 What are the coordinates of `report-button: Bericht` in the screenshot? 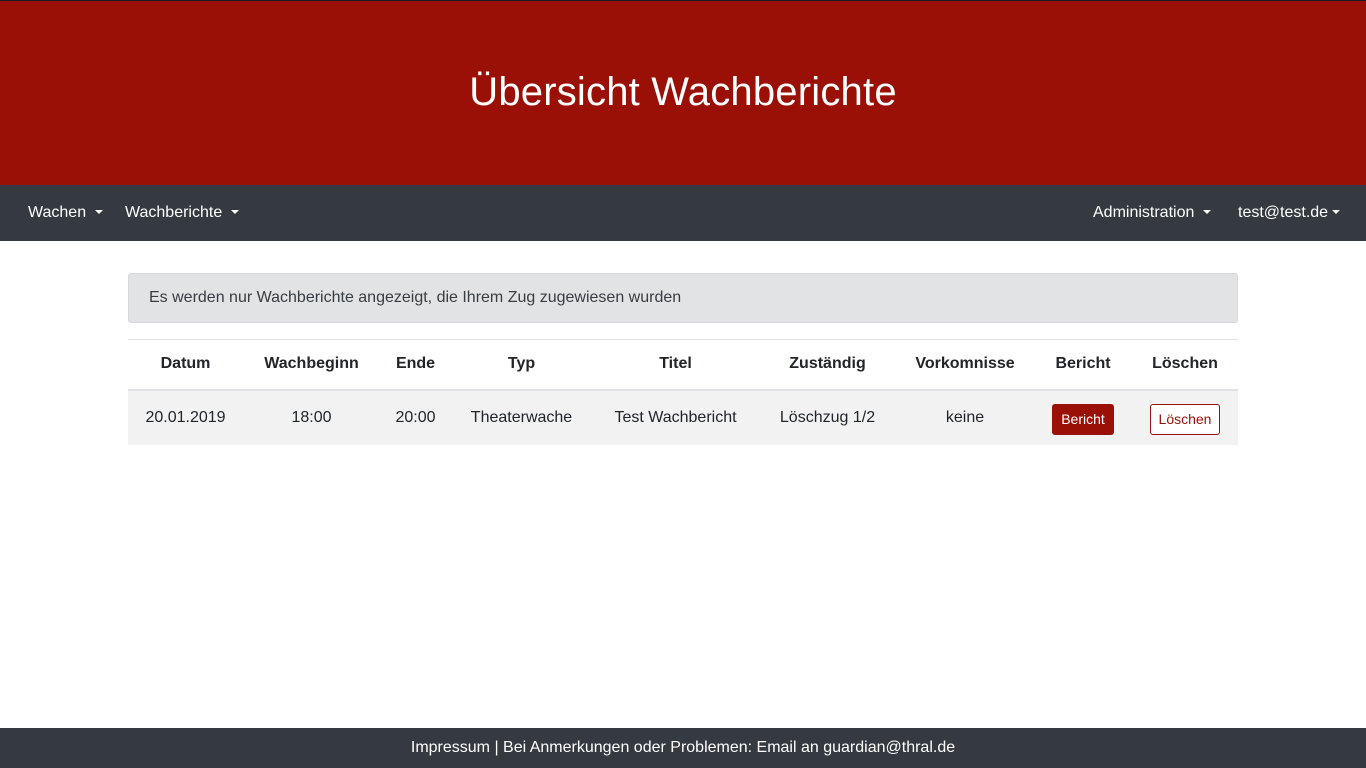 It's located at (1083, 419).